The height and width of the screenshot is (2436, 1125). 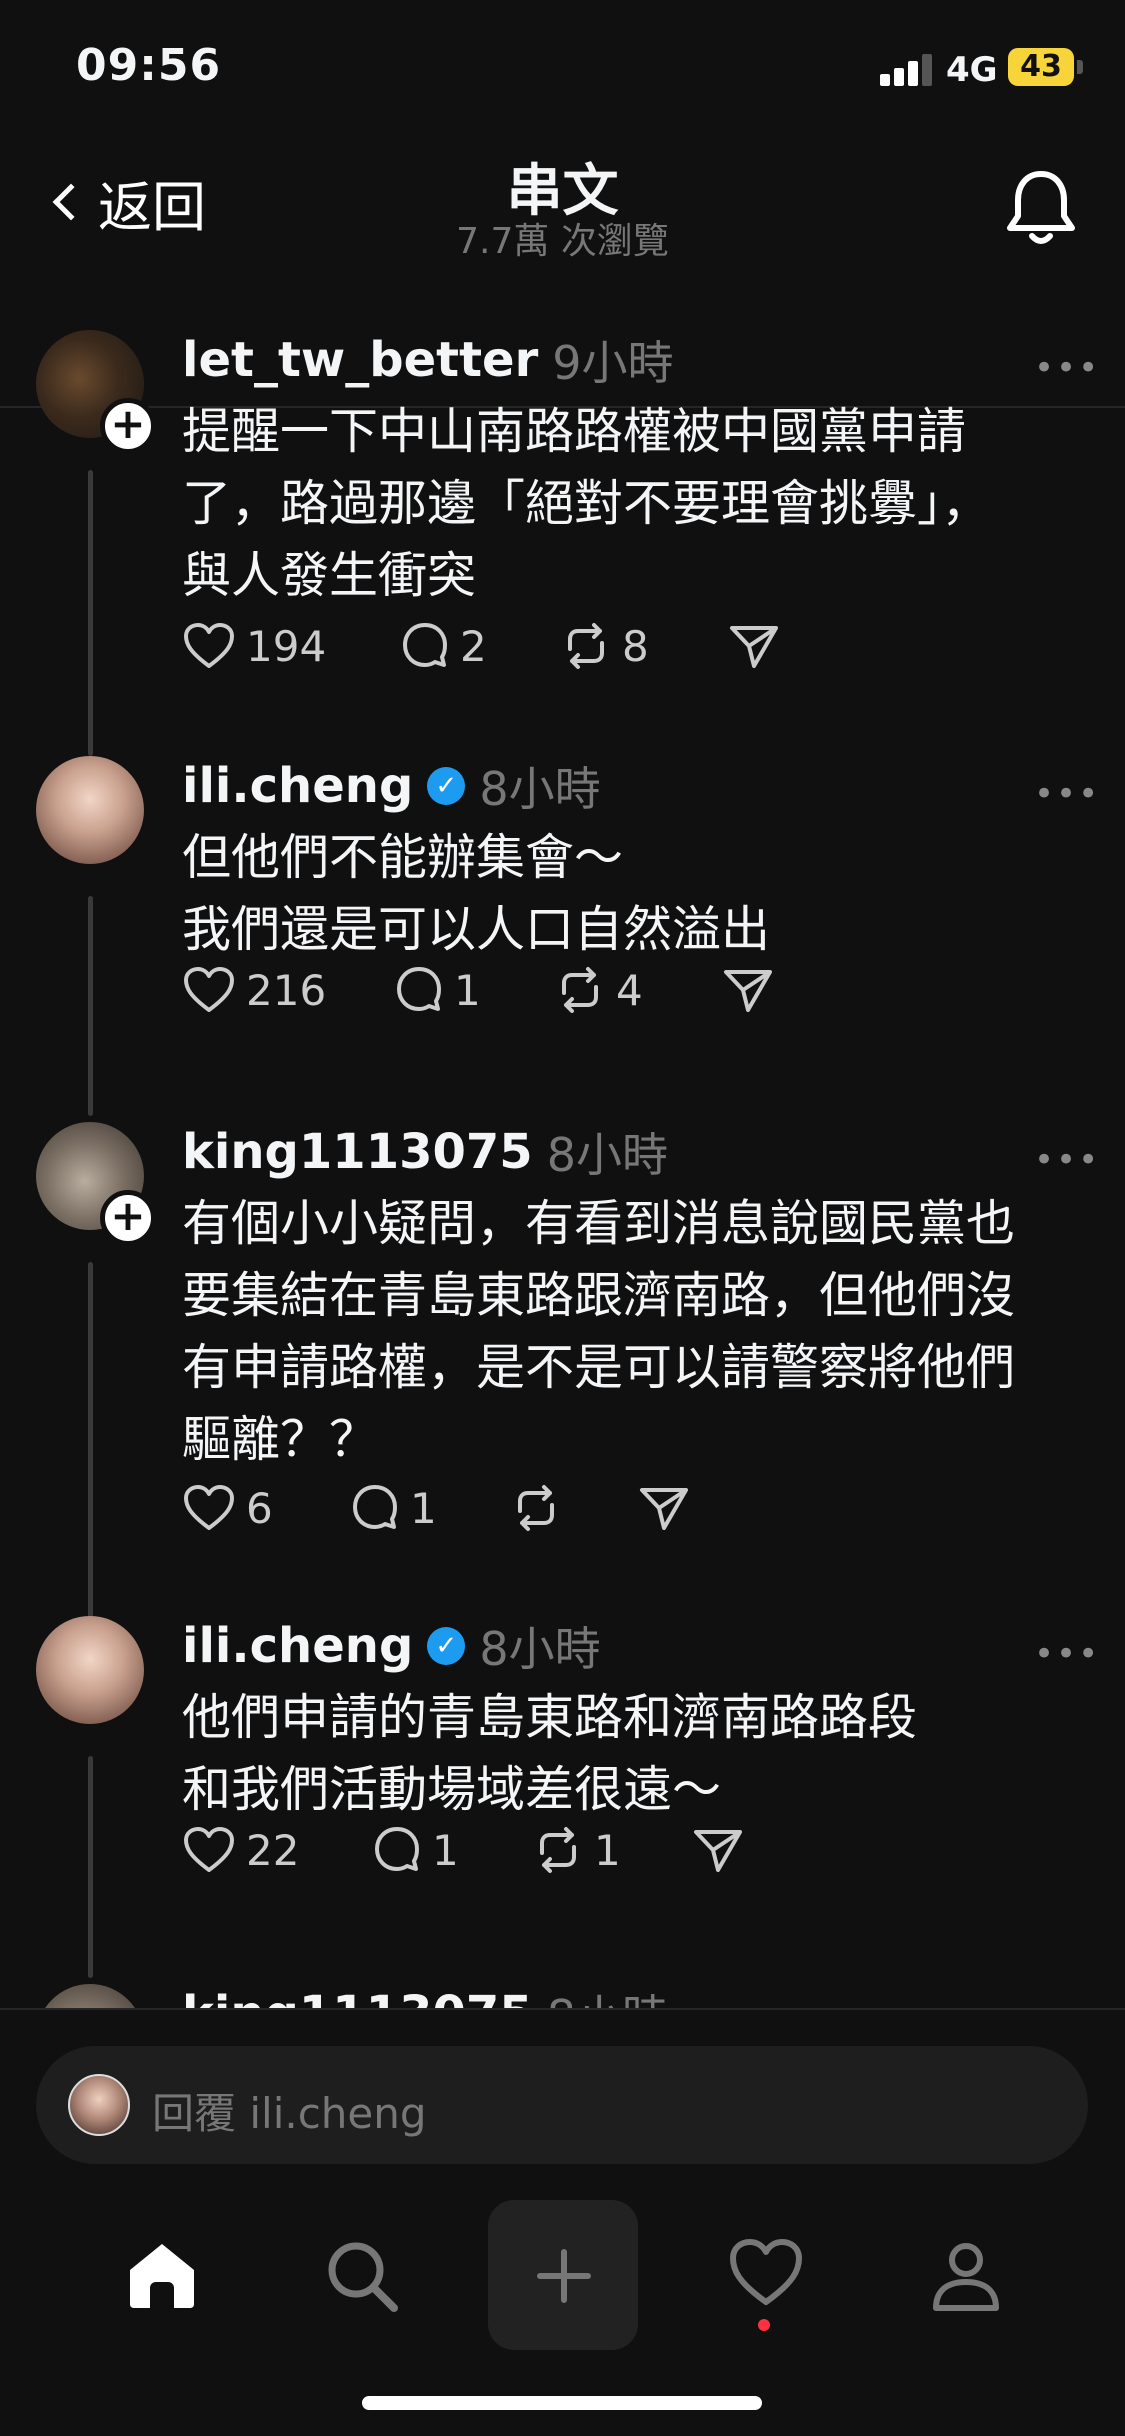 What do you see at coordinates (1080, 67) in the screenshot?
I see `battery-cap` at bounding box center [1080, 67].